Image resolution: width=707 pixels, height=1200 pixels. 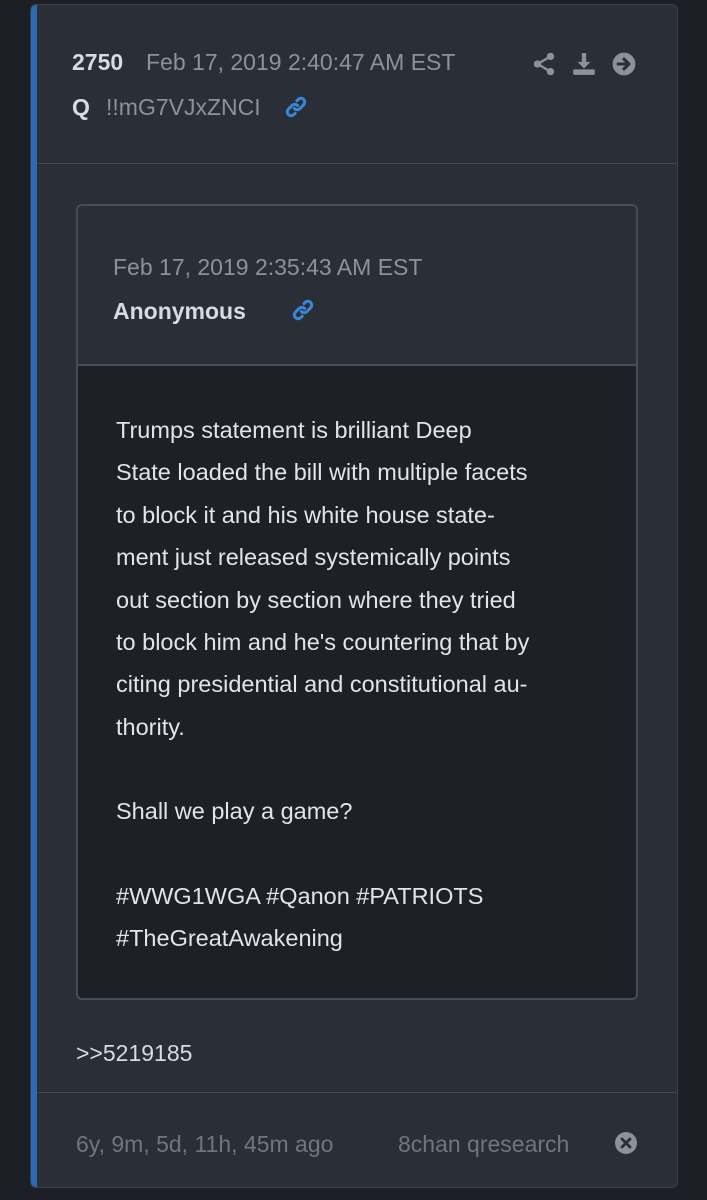 I want to click on board-name: 8chan qresearch, so click(x=483, y=1144).